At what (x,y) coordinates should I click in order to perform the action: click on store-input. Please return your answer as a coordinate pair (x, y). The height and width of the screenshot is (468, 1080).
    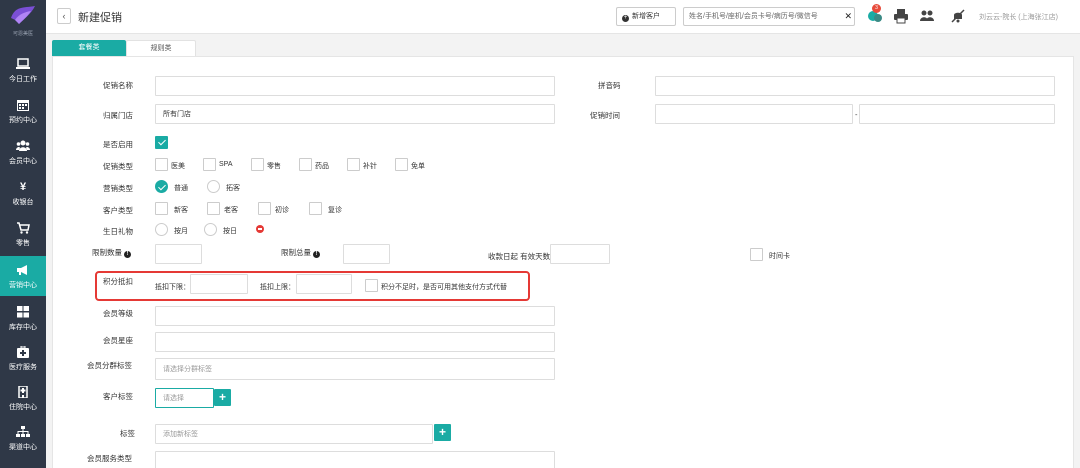
    Looking at the image, I should click on (355, 114).